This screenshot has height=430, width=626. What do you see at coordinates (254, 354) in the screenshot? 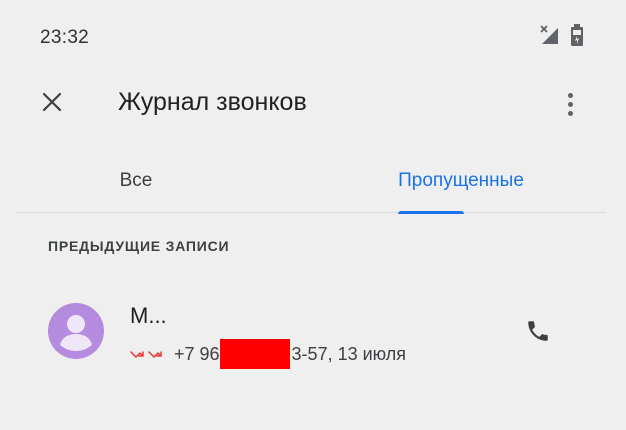
I see `redaction-box` at bounding box center [254, 354].